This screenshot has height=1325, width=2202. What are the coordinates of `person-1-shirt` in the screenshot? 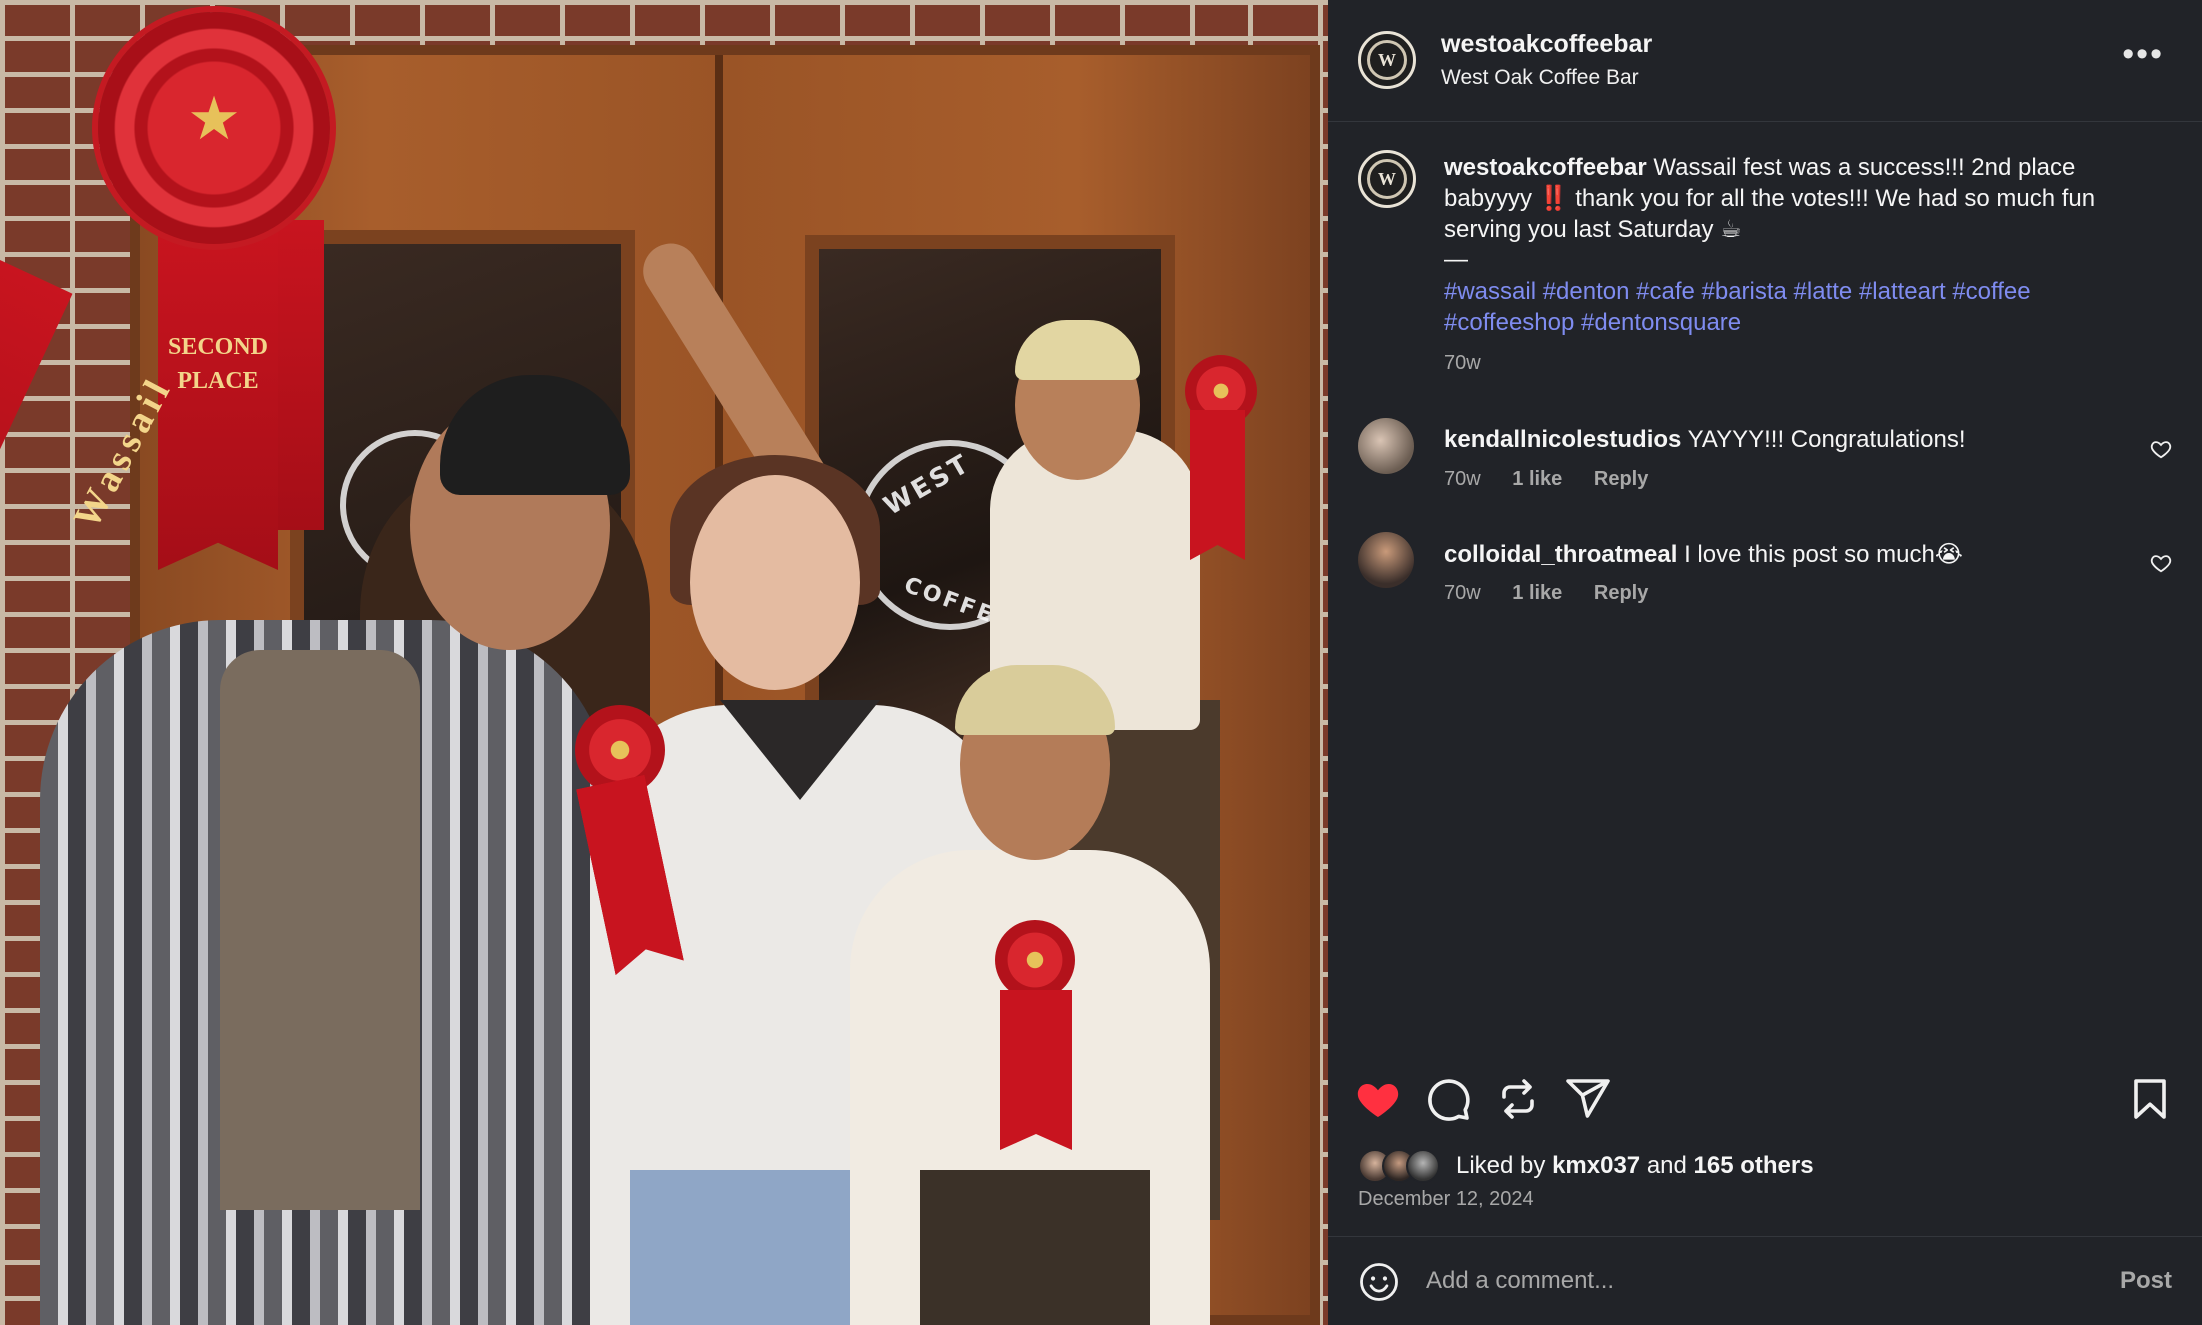 It's located at (320, 930).